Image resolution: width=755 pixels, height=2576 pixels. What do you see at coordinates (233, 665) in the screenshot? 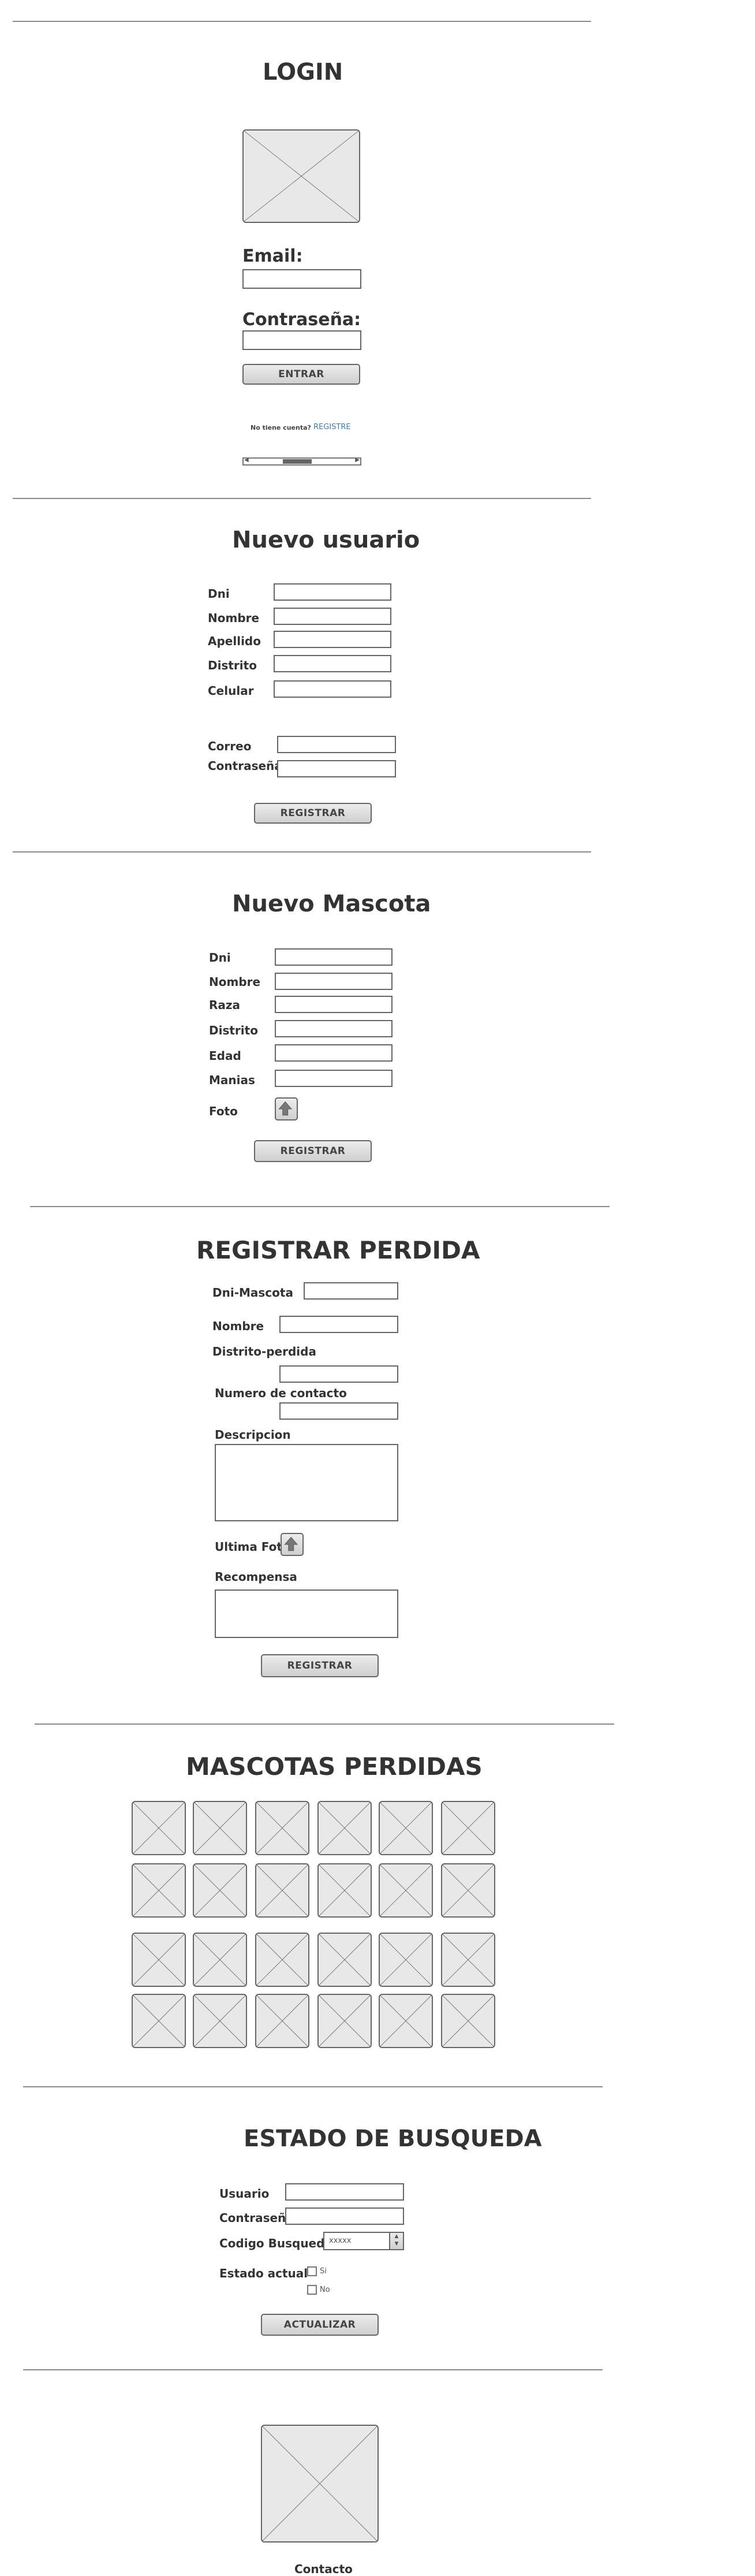
I see `new-user-distrito-label: Distrito` at bounding box center [233, 665].